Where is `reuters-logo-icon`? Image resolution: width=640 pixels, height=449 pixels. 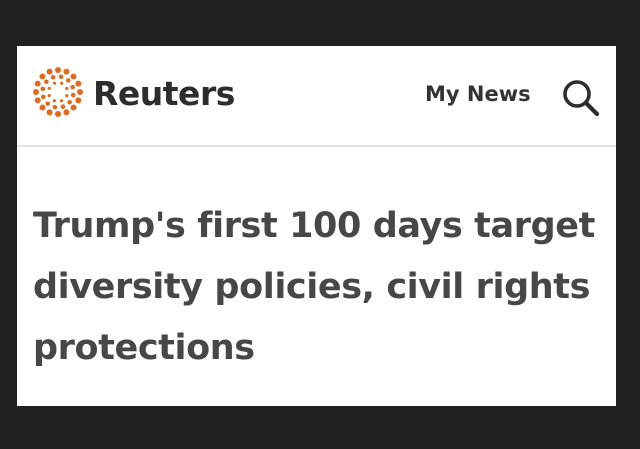 reuters-logo-icon is located at coordinates (58, 92).